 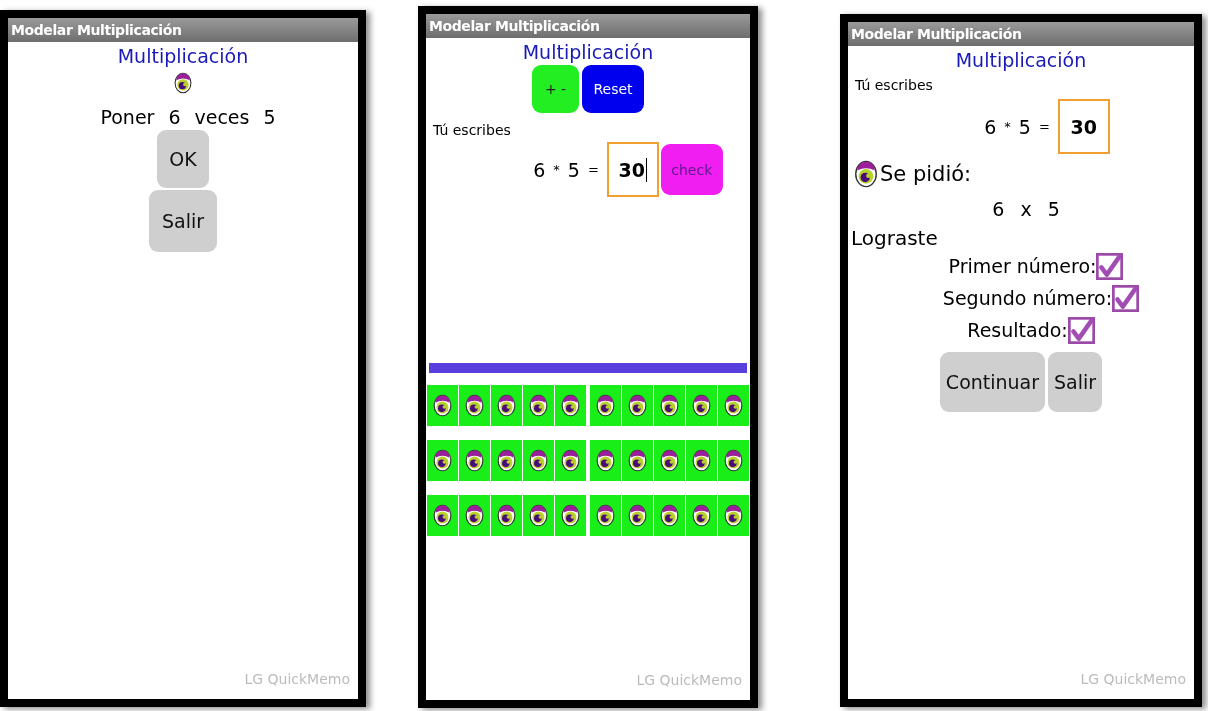 I want to click on asked-text: 6, so click(x=998, y=209).